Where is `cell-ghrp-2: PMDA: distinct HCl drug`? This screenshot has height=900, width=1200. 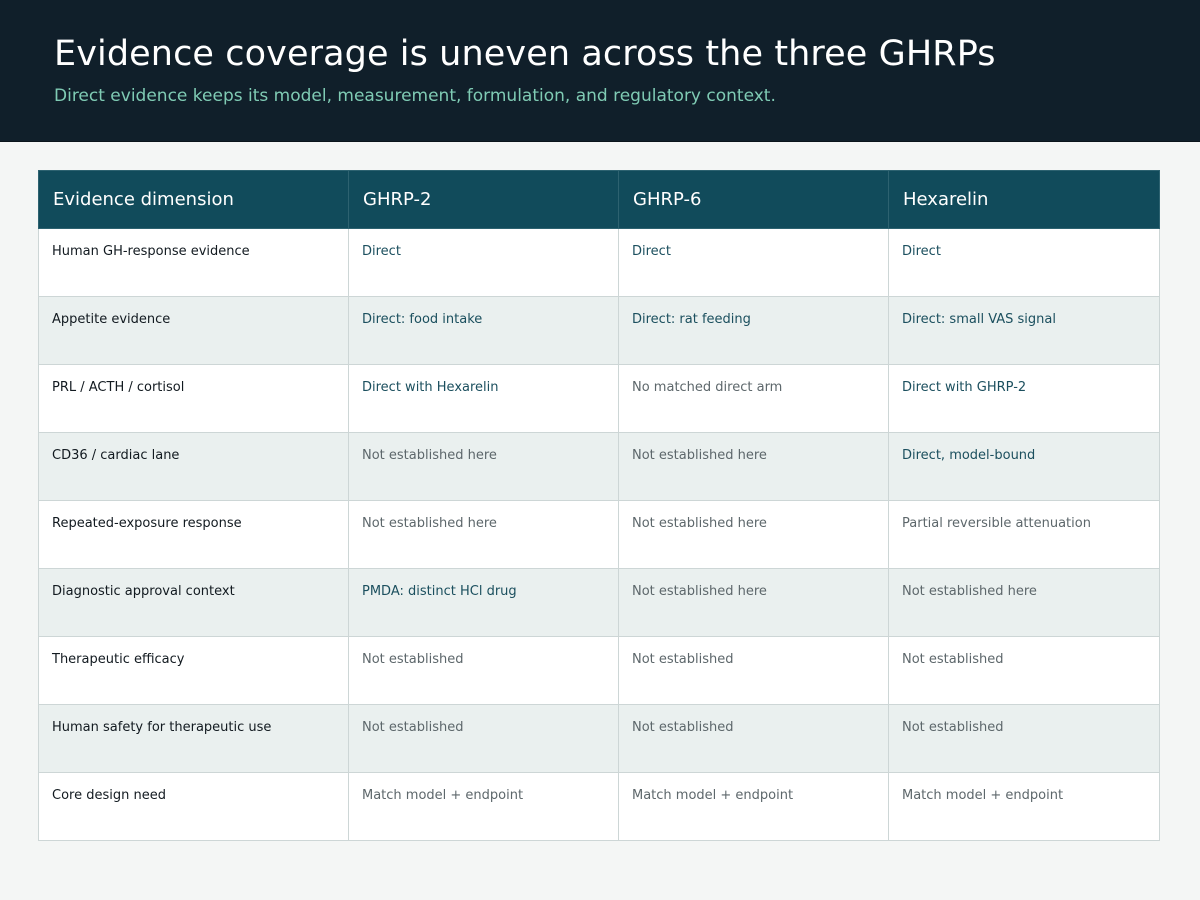 cell-ghrp-2: PMDA: distinct HCl drug is located at coordinates (483, 602).